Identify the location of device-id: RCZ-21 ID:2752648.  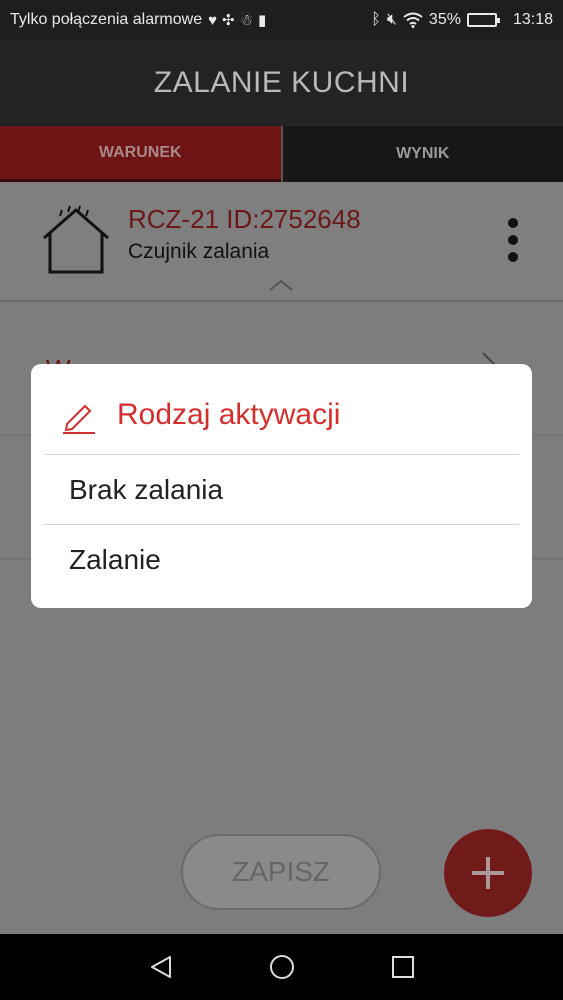
(244, 219).